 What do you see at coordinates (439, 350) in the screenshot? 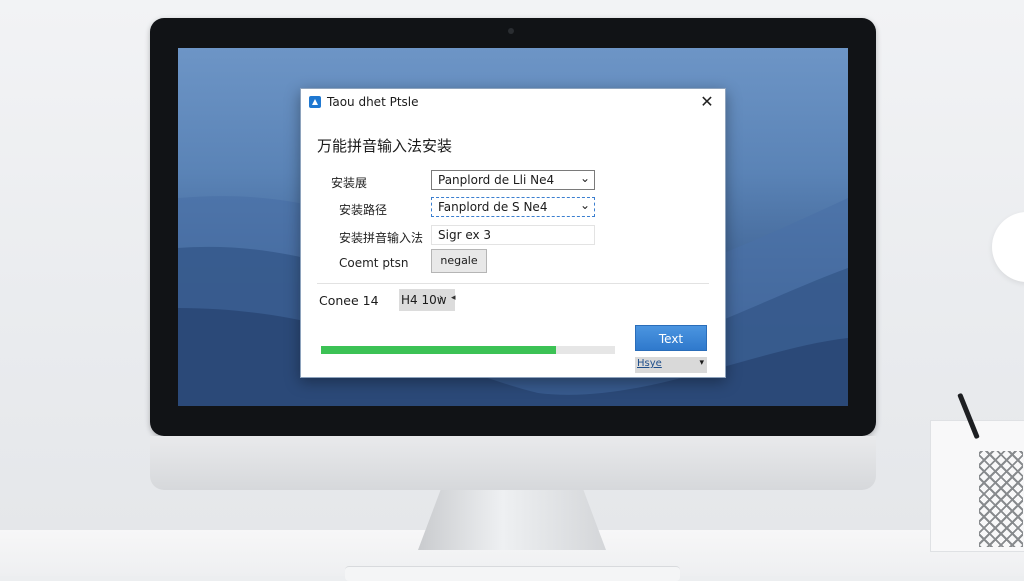
I see `progress-fill` at bounding box center [439, 350].